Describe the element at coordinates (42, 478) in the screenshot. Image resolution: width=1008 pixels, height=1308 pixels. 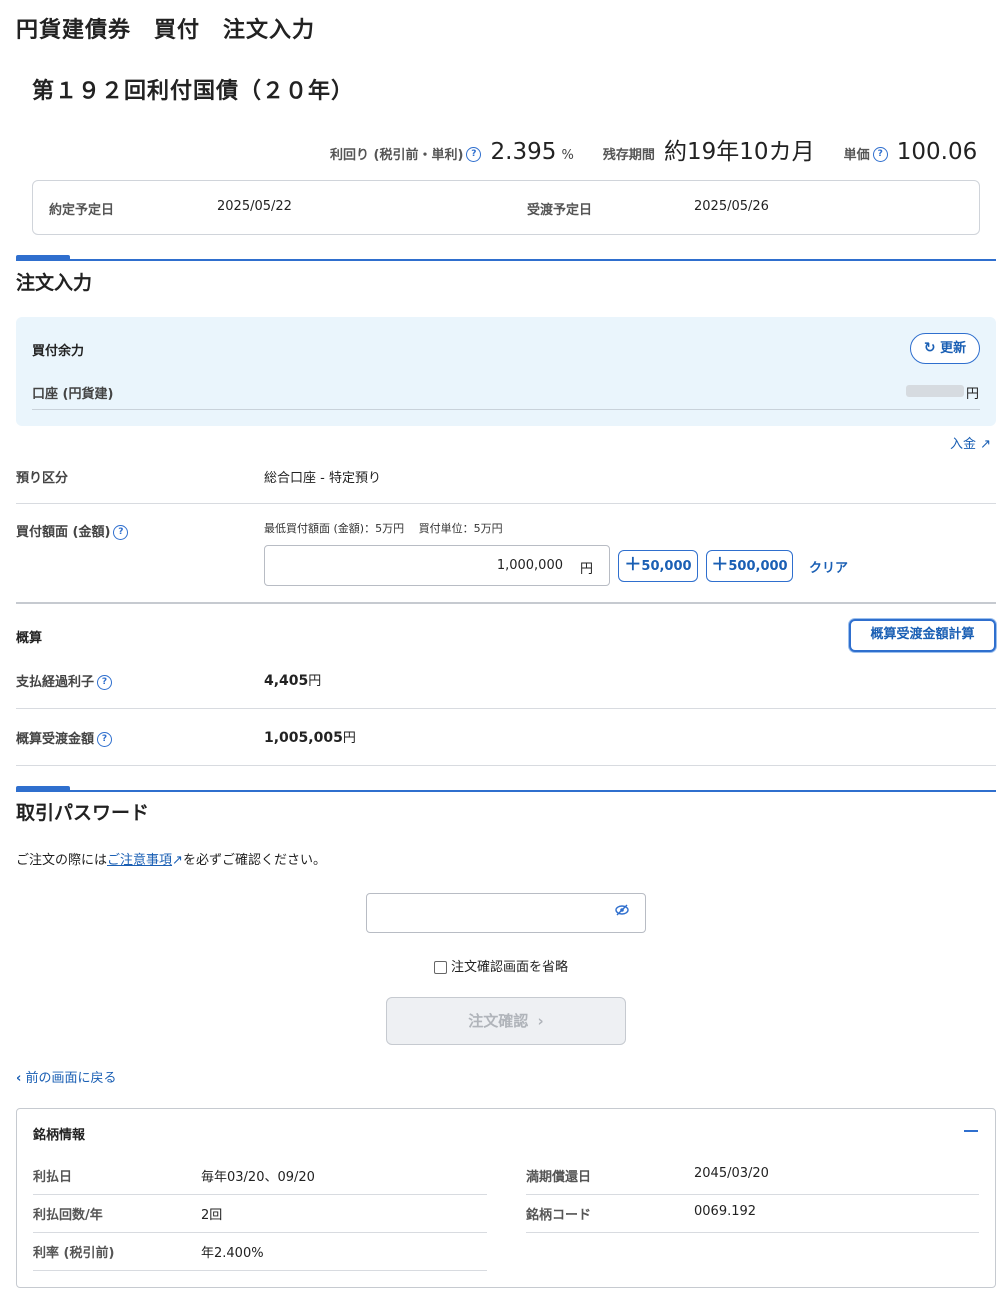
I see `custody-label: 預り区分` at that location.